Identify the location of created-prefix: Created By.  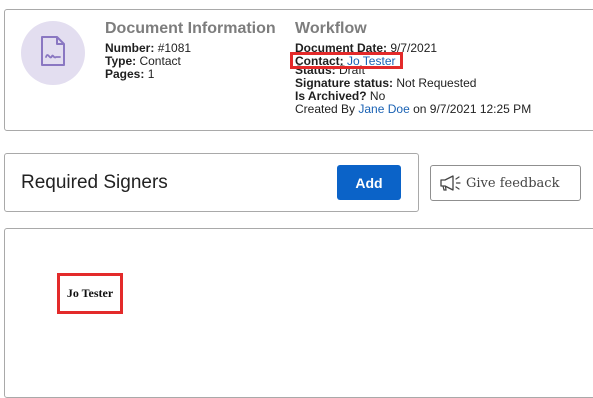
(325, 109).